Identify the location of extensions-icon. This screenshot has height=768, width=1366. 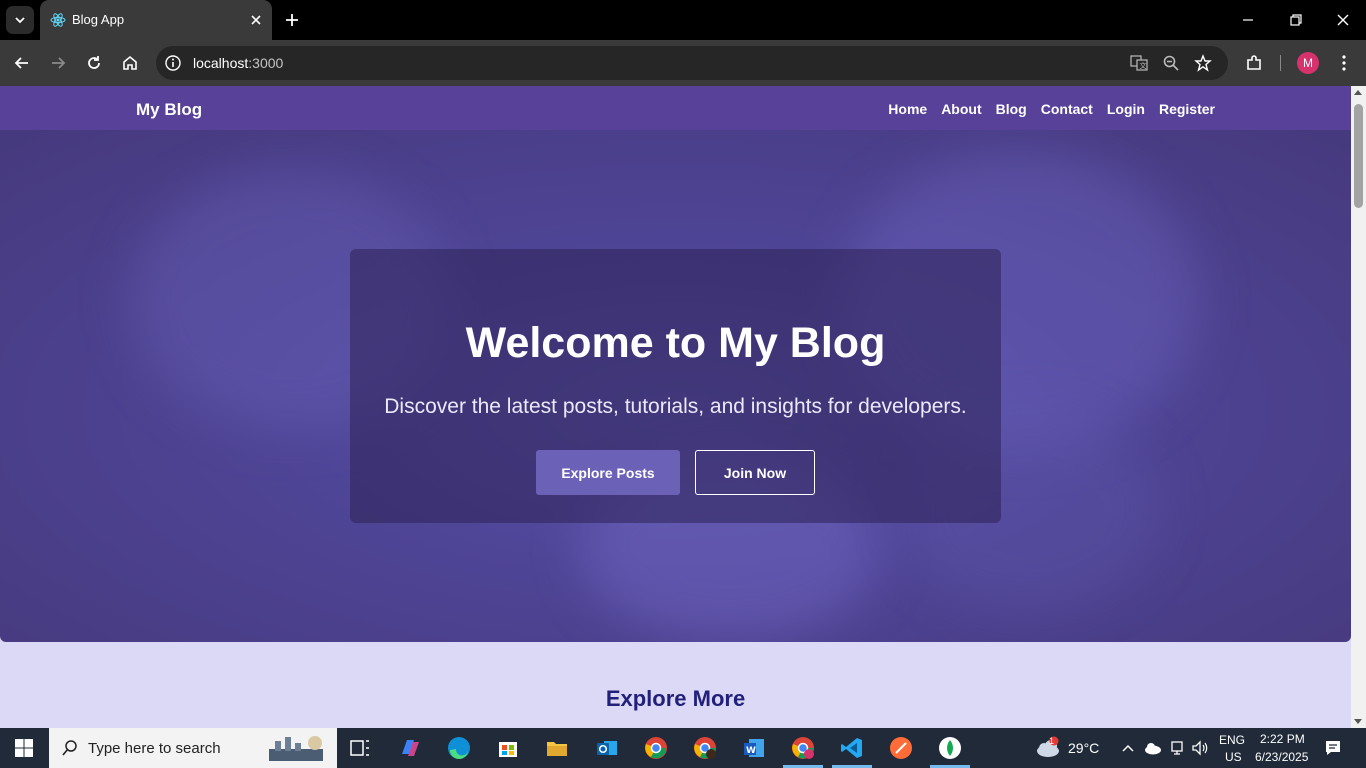
(1254, 63).